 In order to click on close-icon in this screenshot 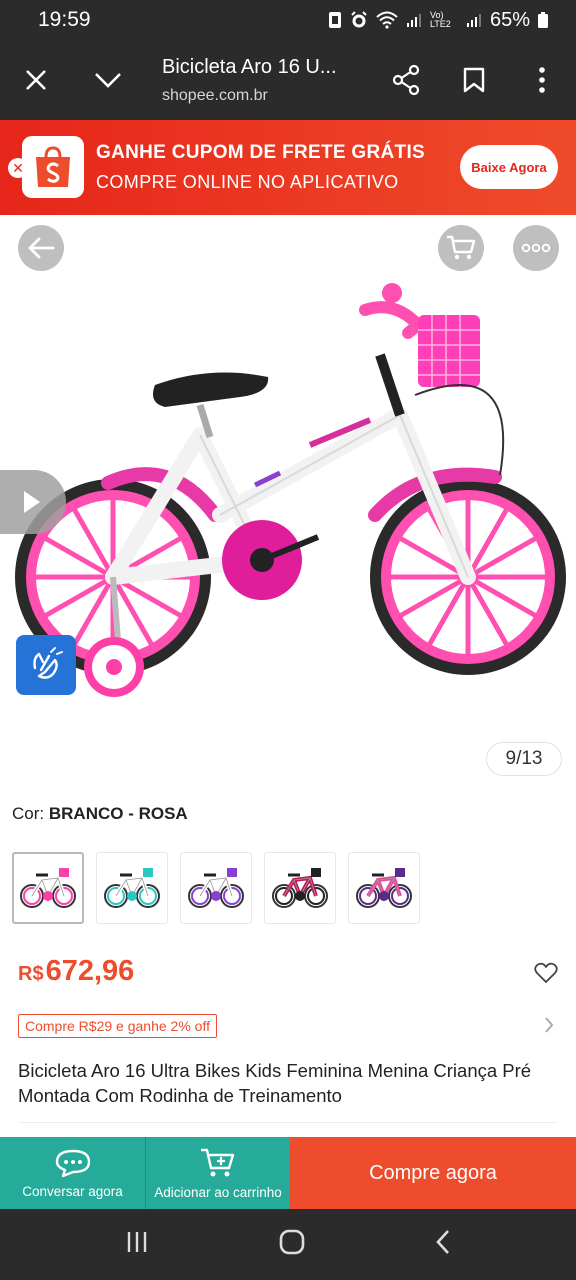, I will do `click(36, 80)`.